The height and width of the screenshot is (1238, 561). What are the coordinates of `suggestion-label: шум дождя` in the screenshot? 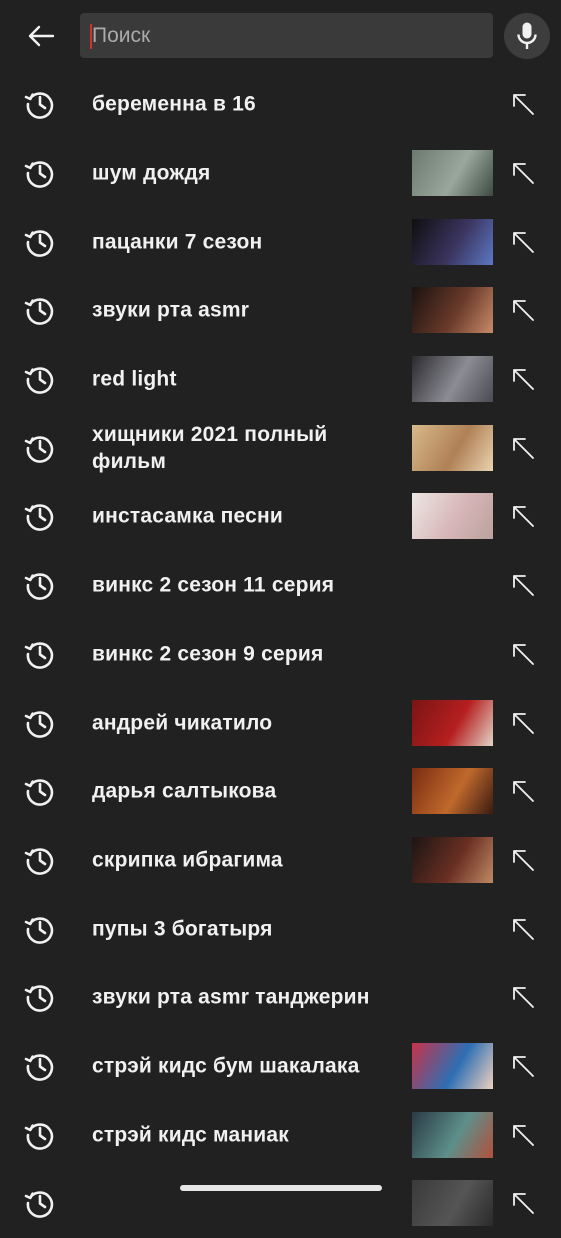 It's located at (151, 173).